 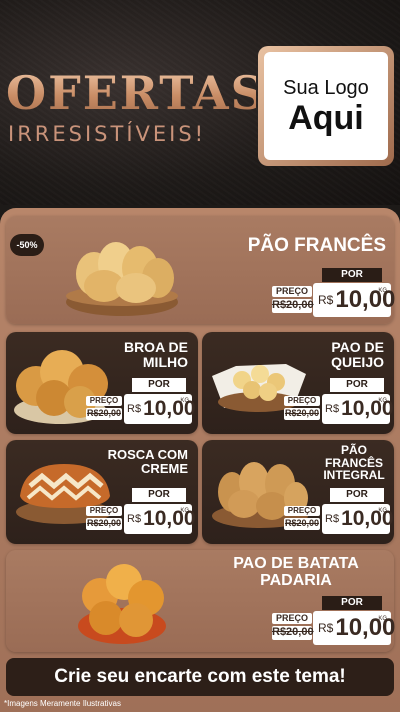 What do you see at coordinates (302, 414) in the screenshot?
I see `old-price-3: R$20,00` at bounding box center [302, 414].